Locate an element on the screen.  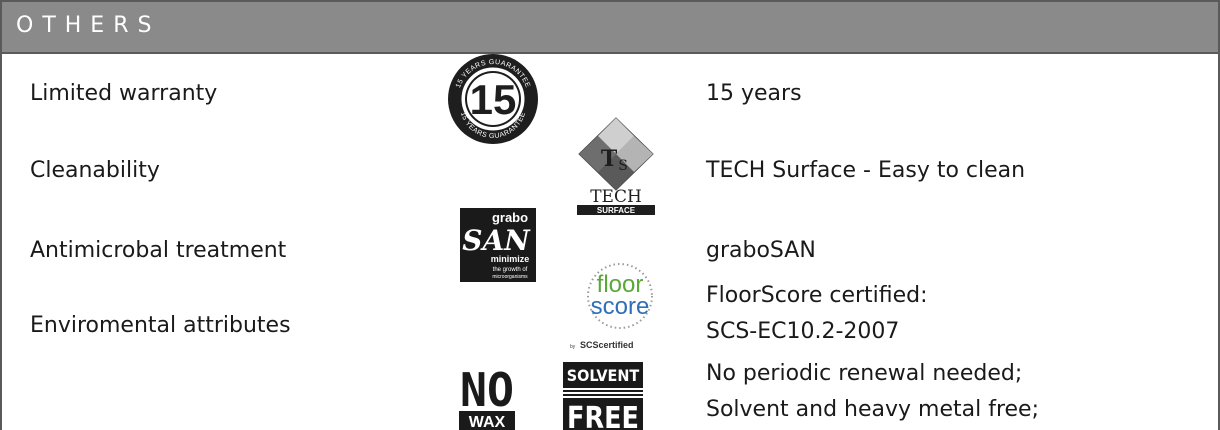
label-environmental-attributes: Enviromental attributes is located at coordinates (160, 325).